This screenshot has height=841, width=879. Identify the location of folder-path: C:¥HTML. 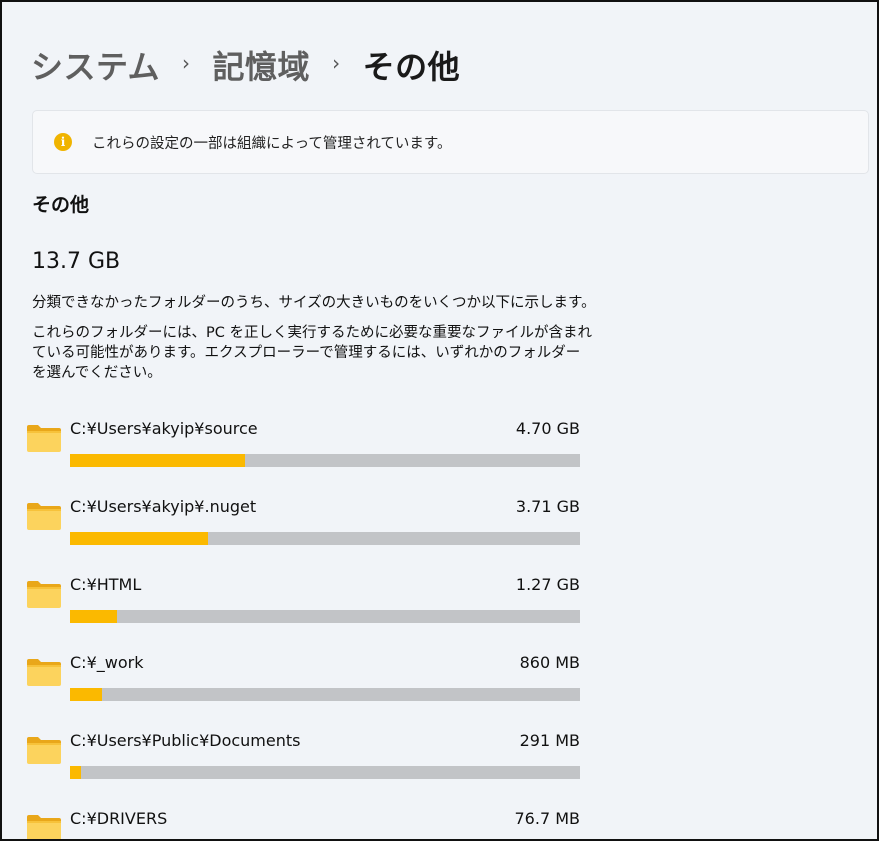
(106, 584).